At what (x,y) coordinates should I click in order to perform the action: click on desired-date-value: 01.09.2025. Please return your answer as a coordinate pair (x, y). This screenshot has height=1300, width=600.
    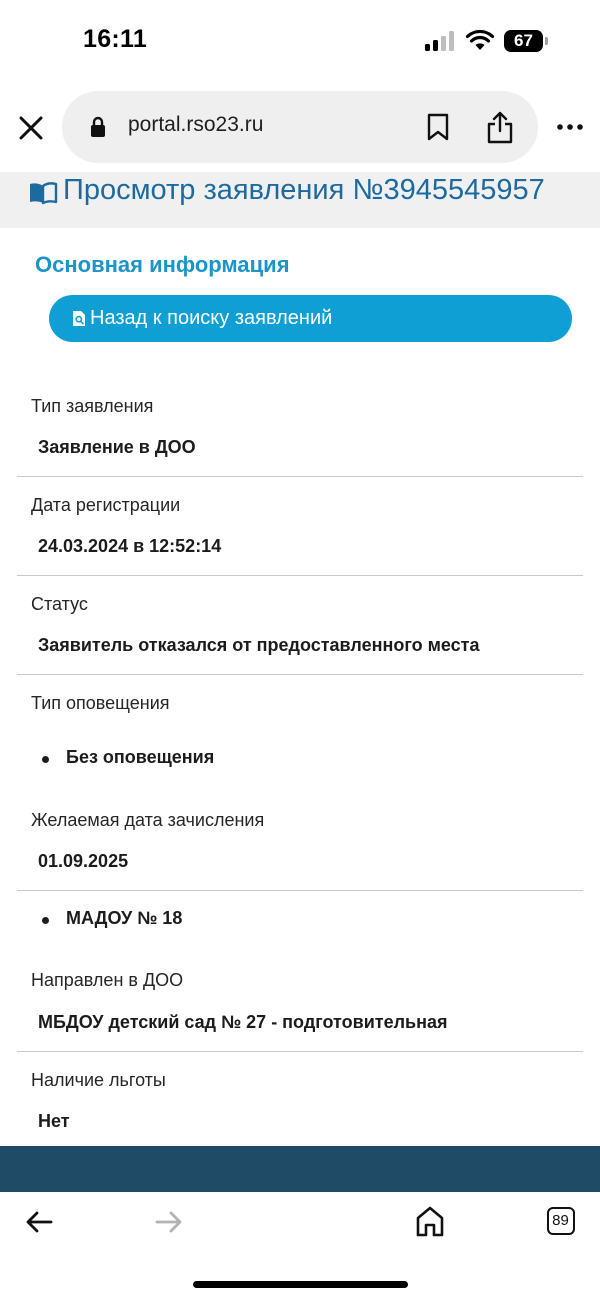
    Looking at the image, I should click on (83, 861).